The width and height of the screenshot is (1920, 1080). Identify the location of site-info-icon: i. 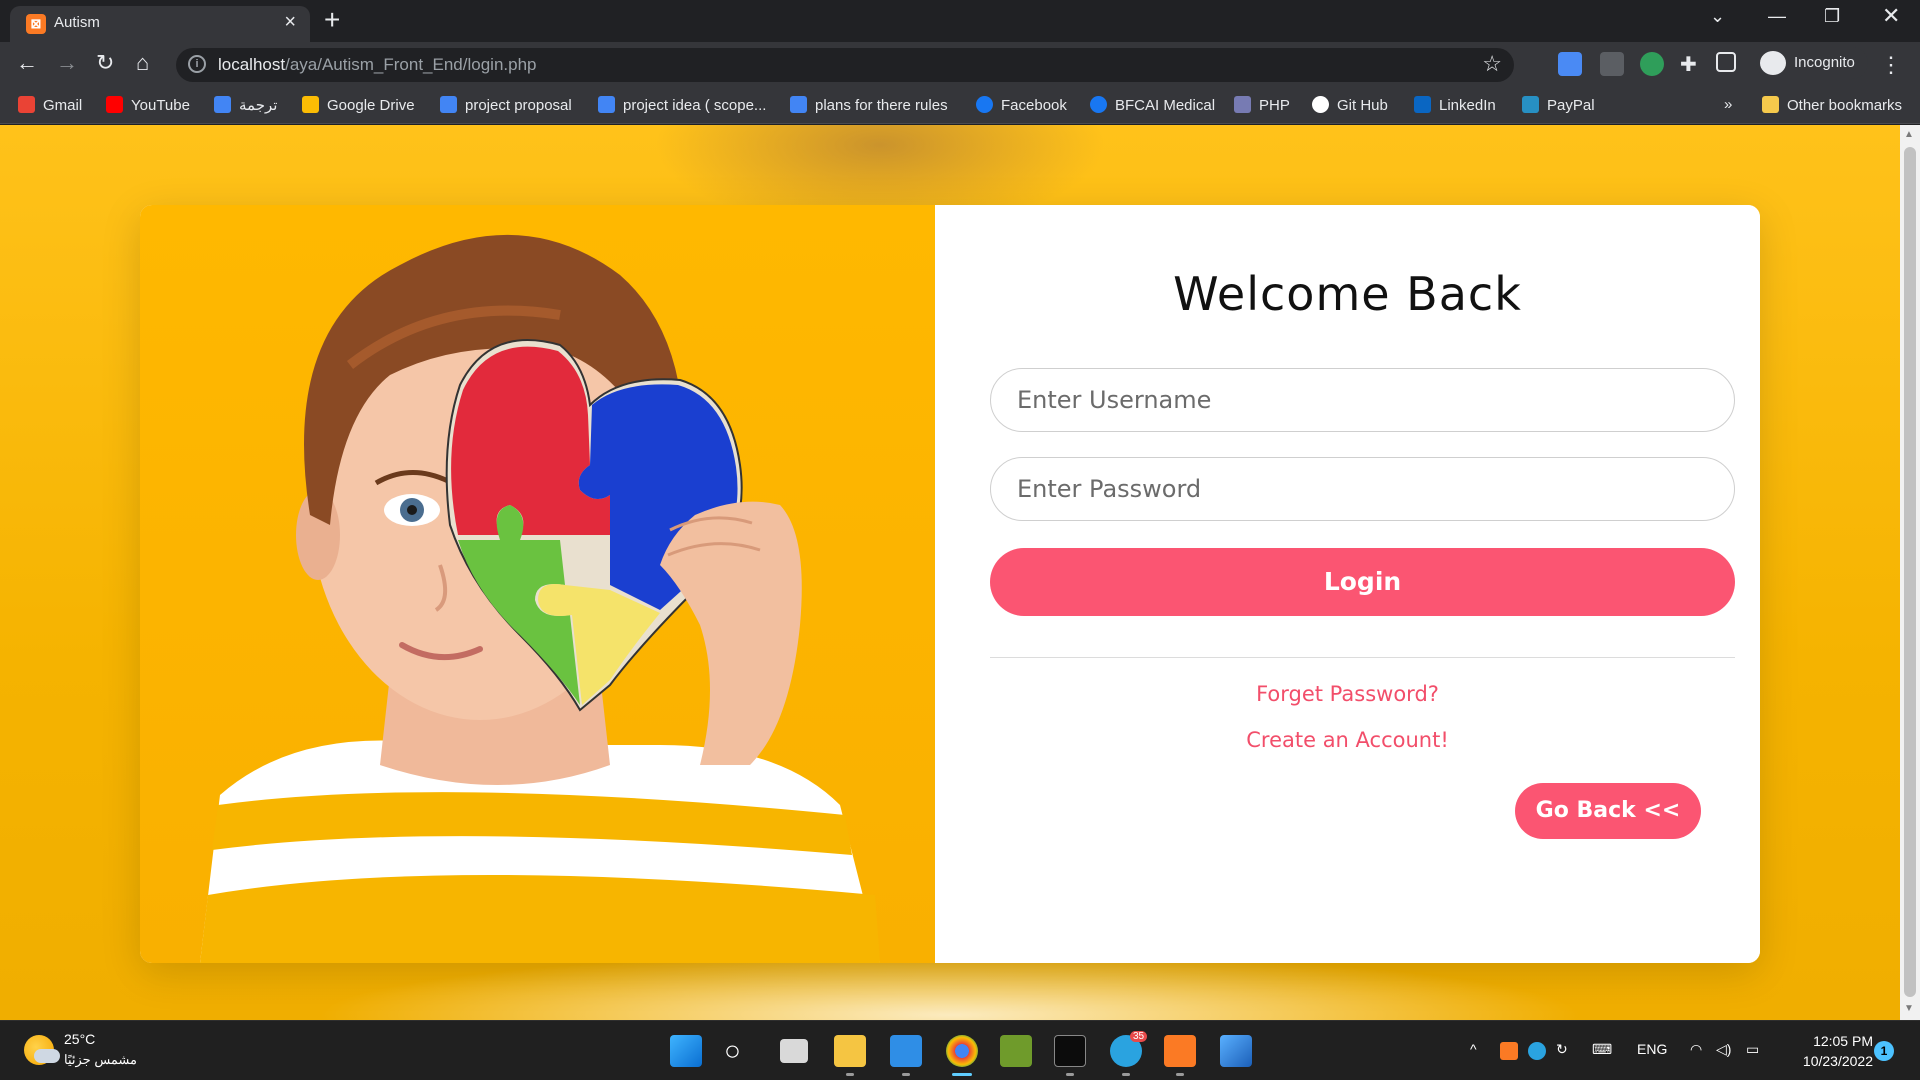
(197, 64).